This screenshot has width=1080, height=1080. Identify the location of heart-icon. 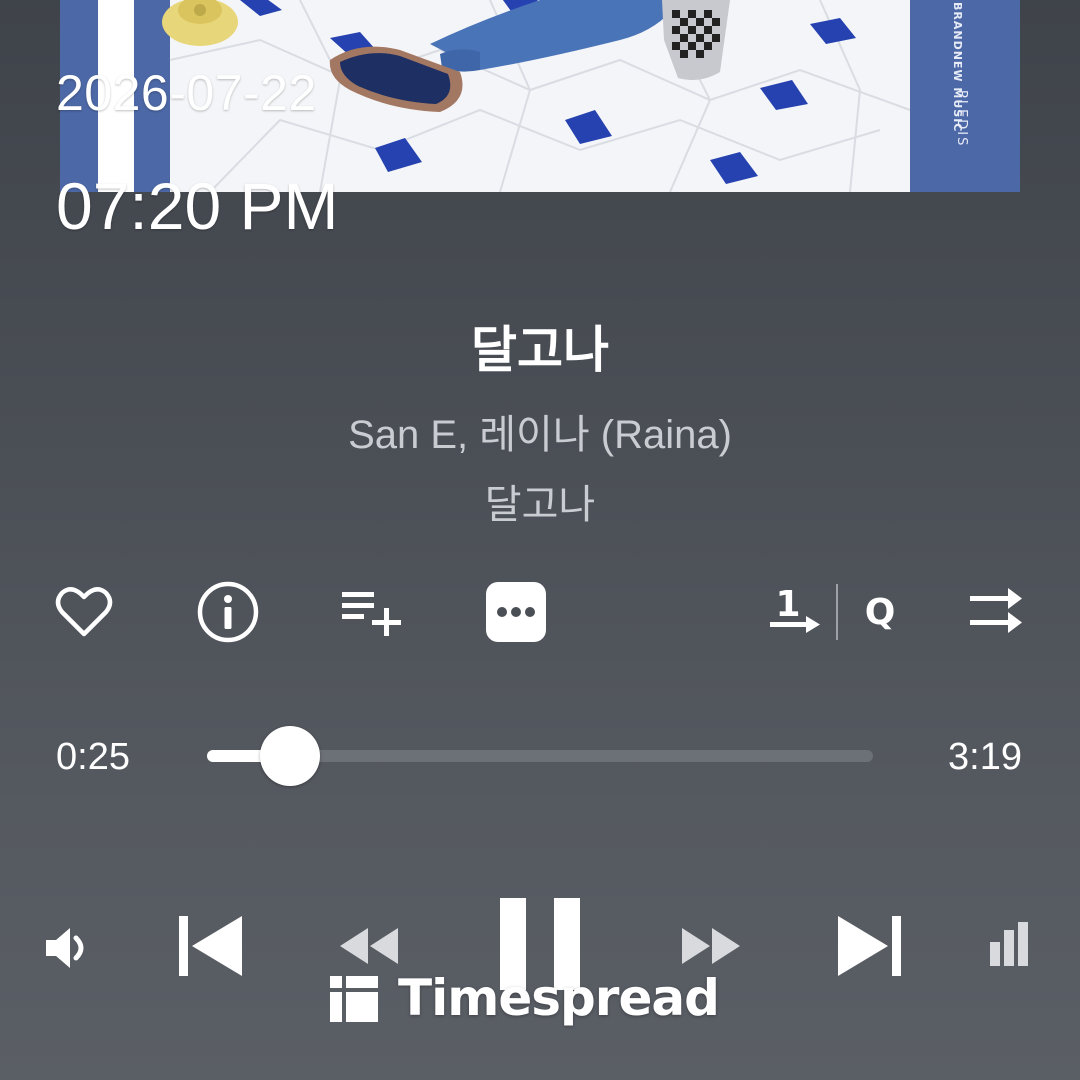
(84, 612).